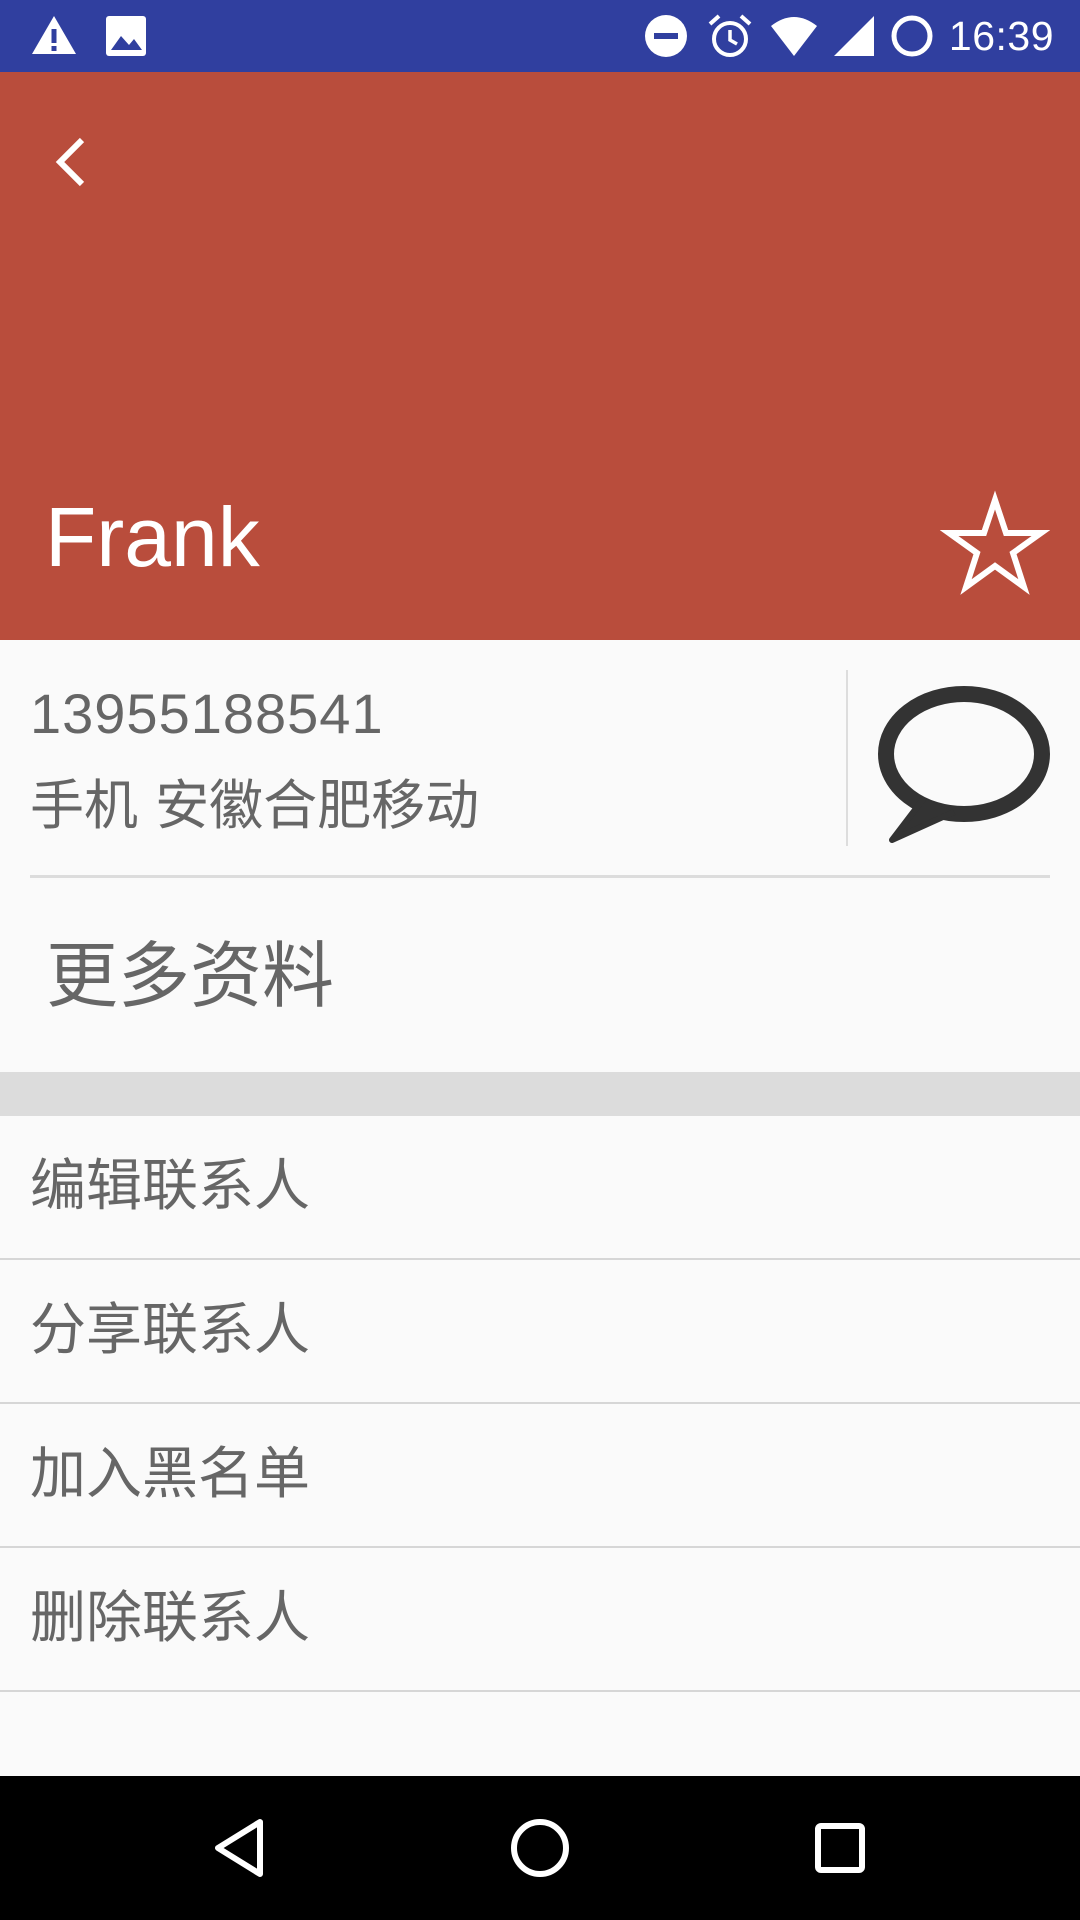 This screenshot has width=1080, height=1920. What do you see at coordinates (540, 975) in the screenshot?
I see `more-info-row: 更多资料` at bounding box center [540, 975].